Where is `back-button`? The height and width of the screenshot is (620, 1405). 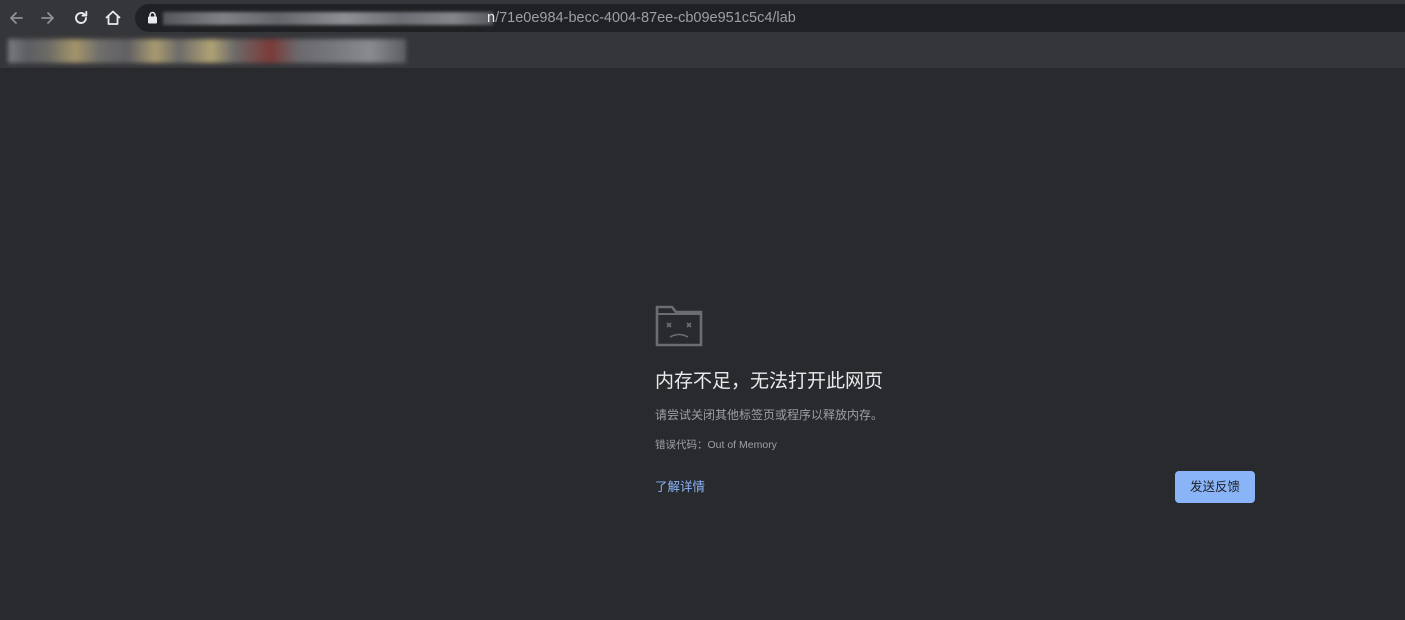 back-button is located at coordinates (16, 18).